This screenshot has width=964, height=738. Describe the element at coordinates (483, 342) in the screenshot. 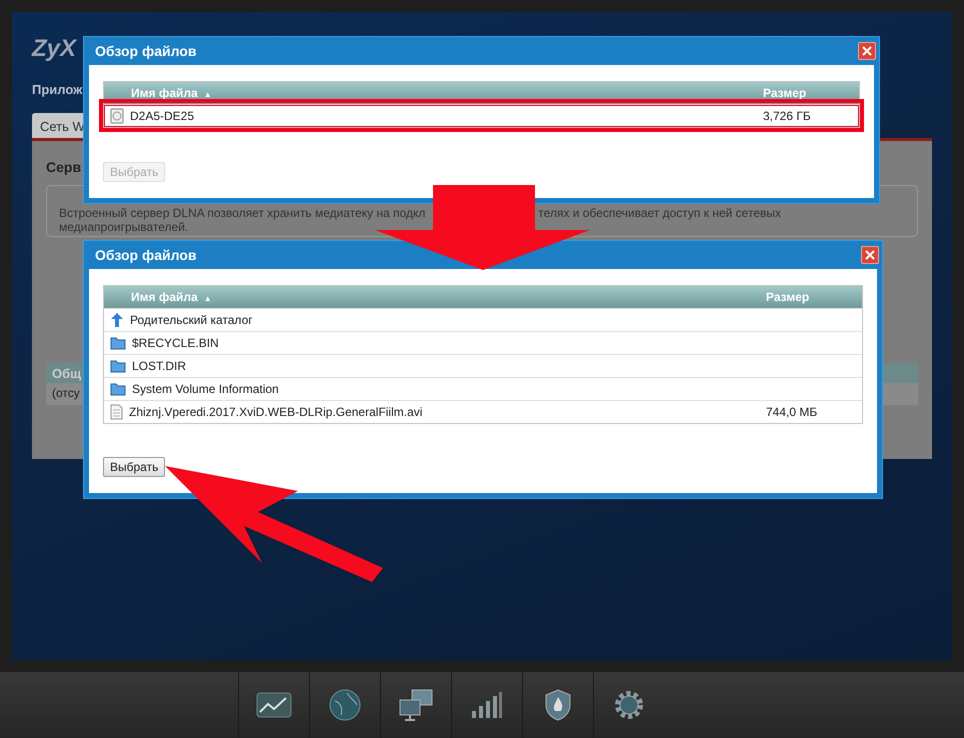

I see `file-row: $RECYCLE.BIN` at that location.